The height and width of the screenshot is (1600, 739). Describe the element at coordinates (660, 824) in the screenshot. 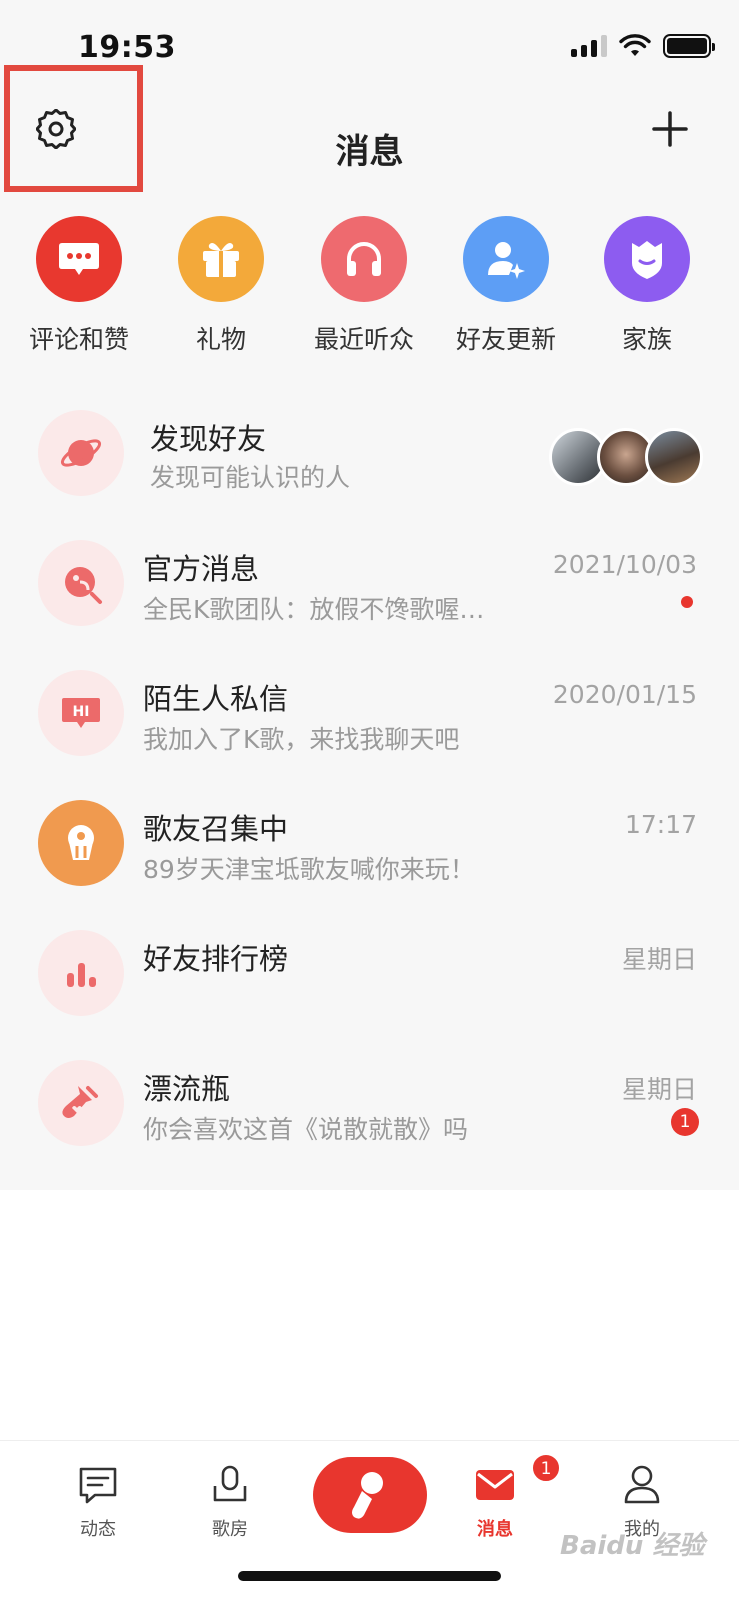

I see `message-time: 17:17` at that location.